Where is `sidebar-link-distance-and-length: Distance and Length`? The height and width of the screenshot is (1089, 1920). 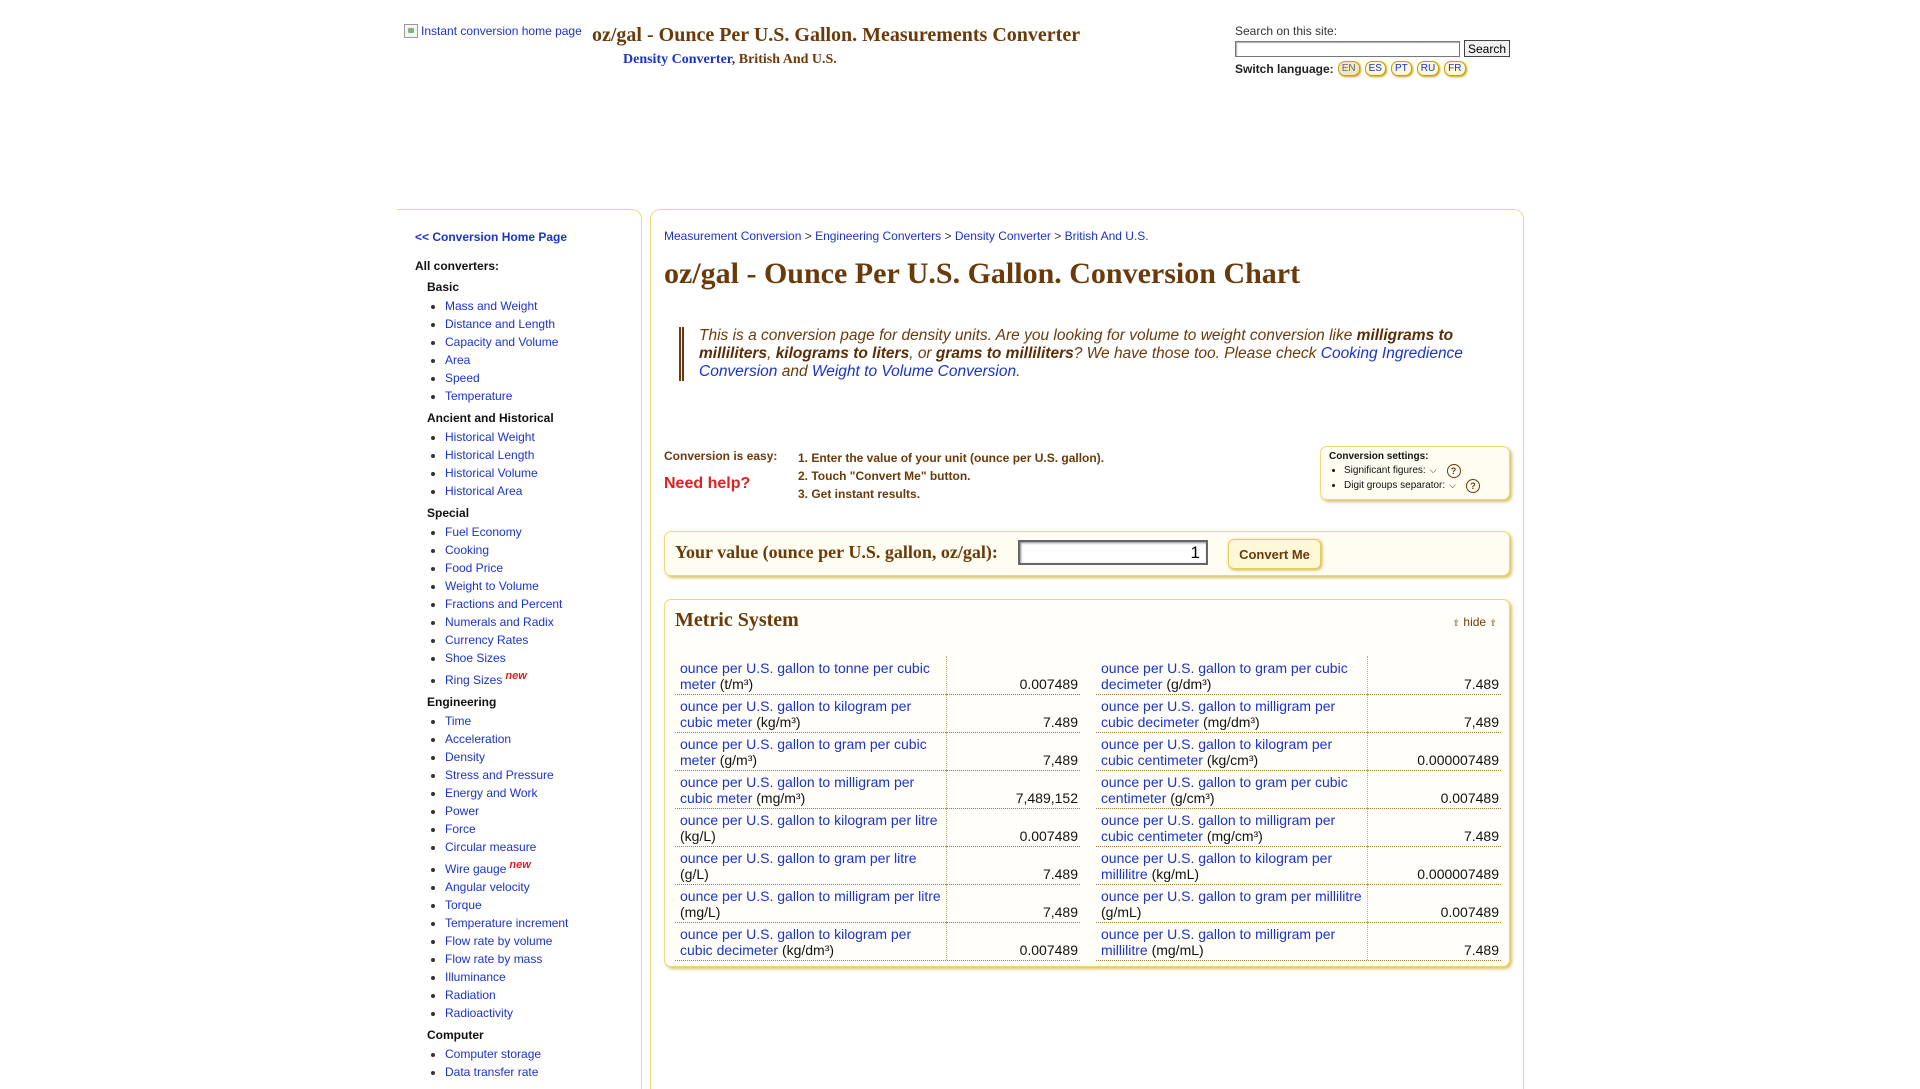
sidebar-link-distance-and-length: Distance and Length is located at coordinates (500, 324).